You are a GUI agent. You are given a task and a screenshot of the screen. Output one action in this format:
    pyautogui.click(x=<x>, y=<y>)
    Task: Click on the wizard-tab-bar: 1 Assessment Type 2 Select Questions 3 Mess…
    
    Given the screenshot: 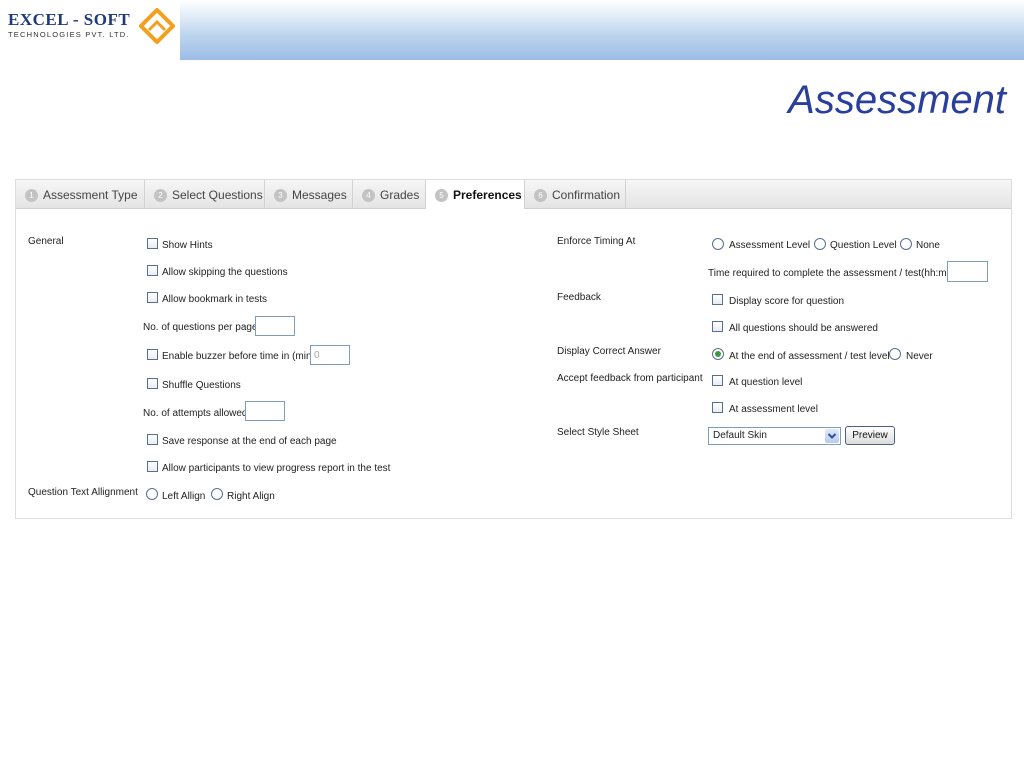 What is the action you would take?
    pyautogui.click(x=513, y=194)
    